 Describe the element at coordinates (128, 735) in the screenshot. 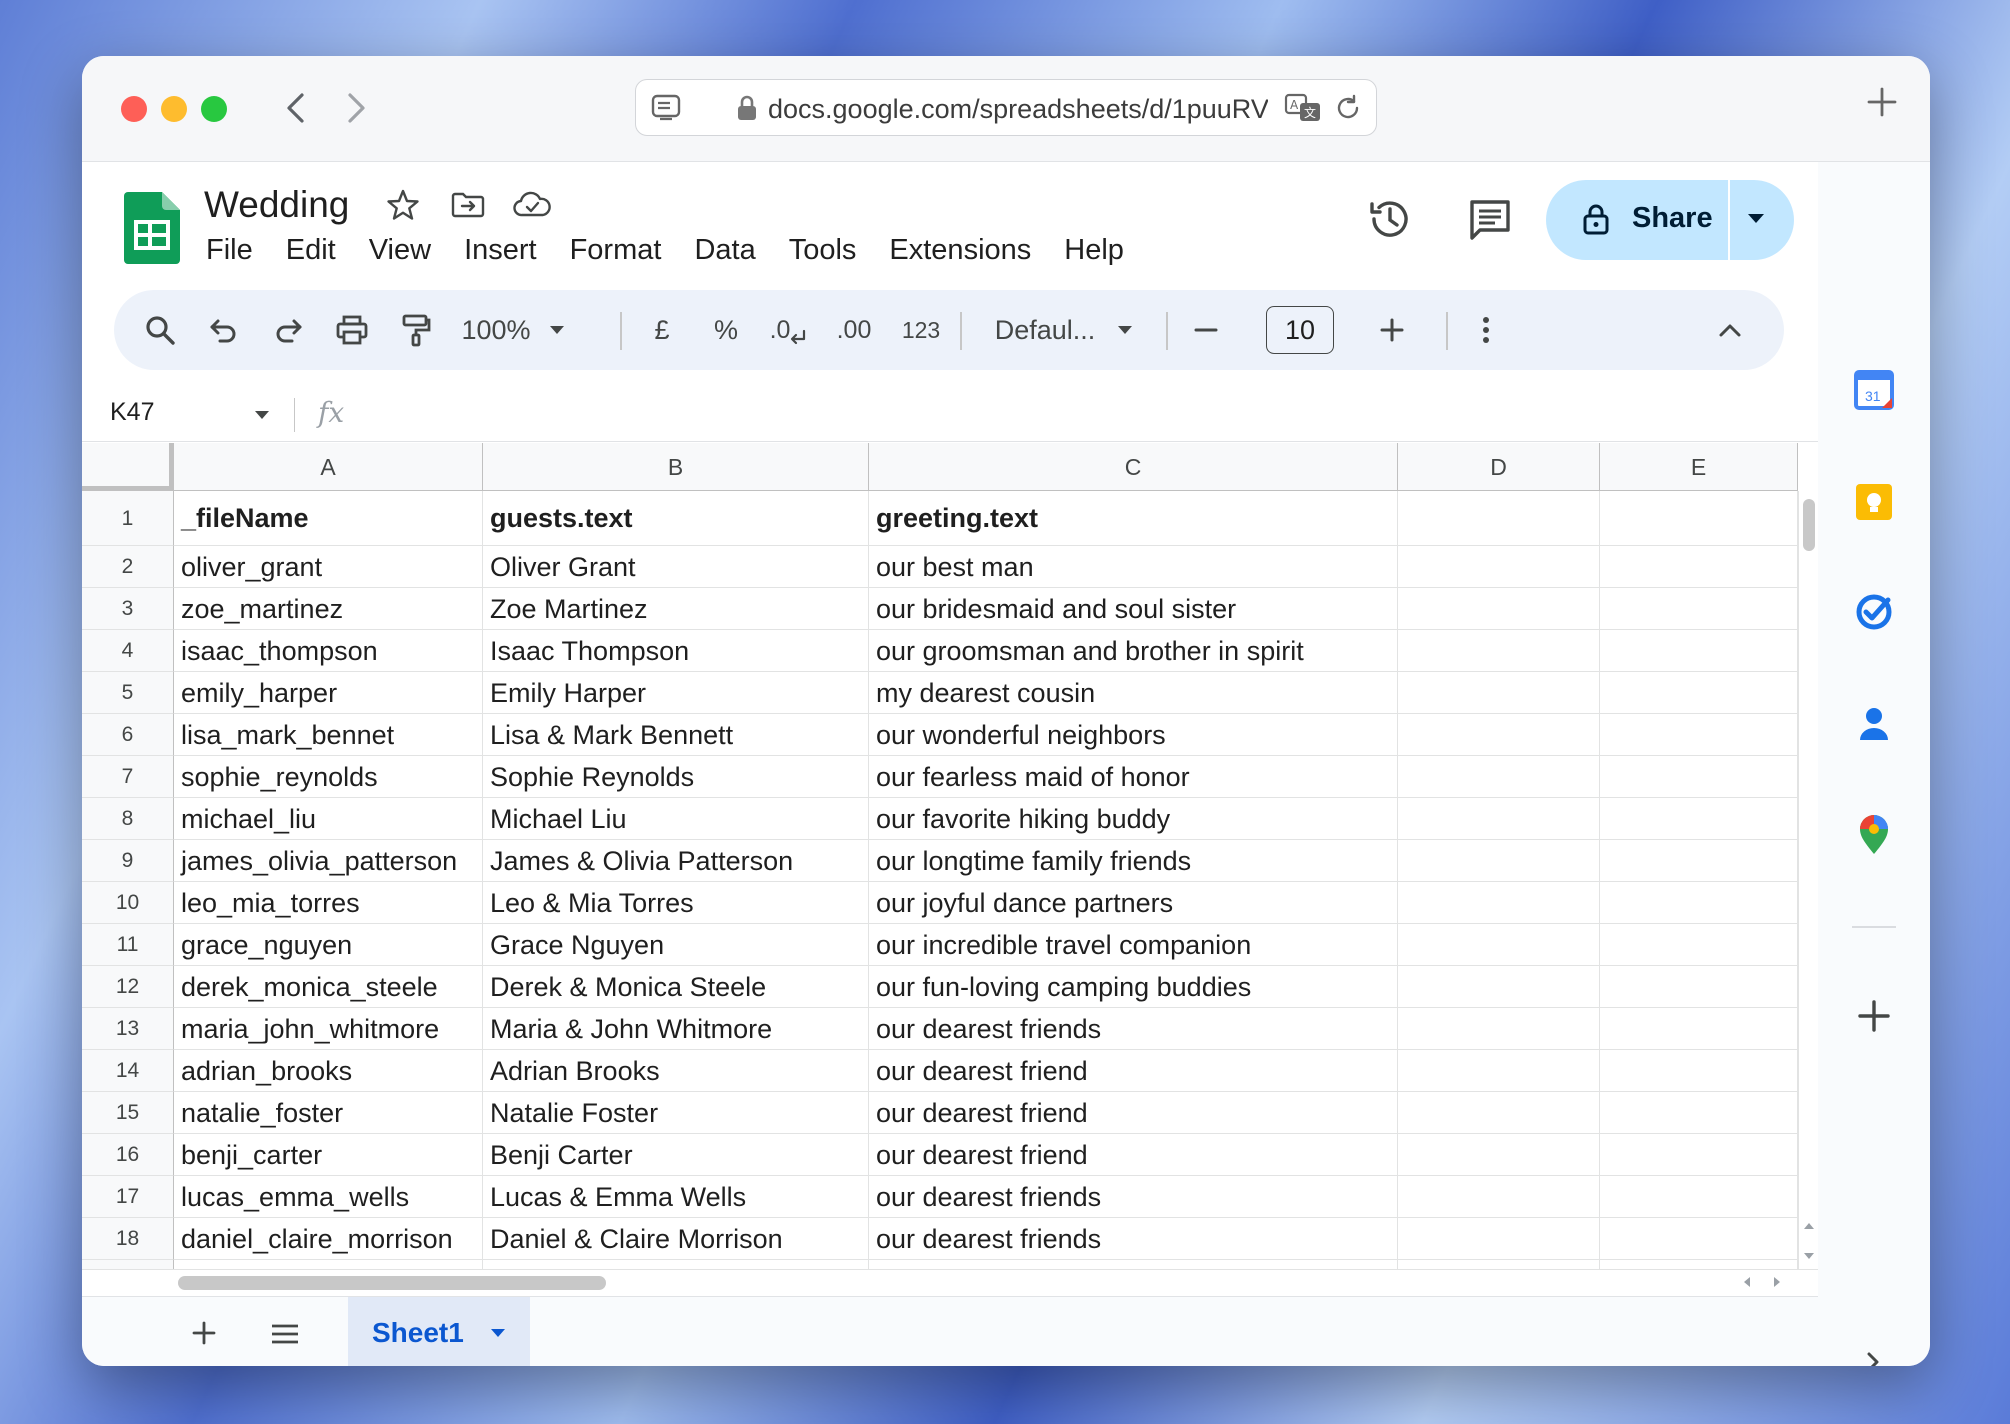

I see `row-header-6: 6` at that location.